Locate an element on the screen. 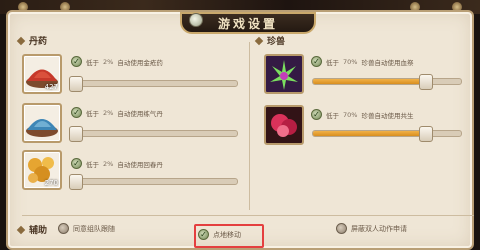 The height and width of the screenshot is (250, 480). red-flame-icon is located at coordinates (284, 125).